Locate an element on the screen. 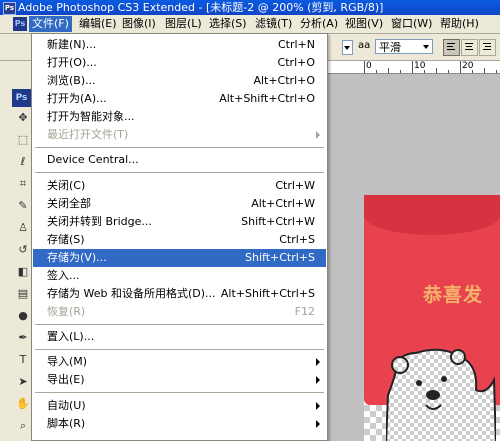 The image size is (500, 441). menu-layer: 图层(L) is located at coordinates (183, 24).